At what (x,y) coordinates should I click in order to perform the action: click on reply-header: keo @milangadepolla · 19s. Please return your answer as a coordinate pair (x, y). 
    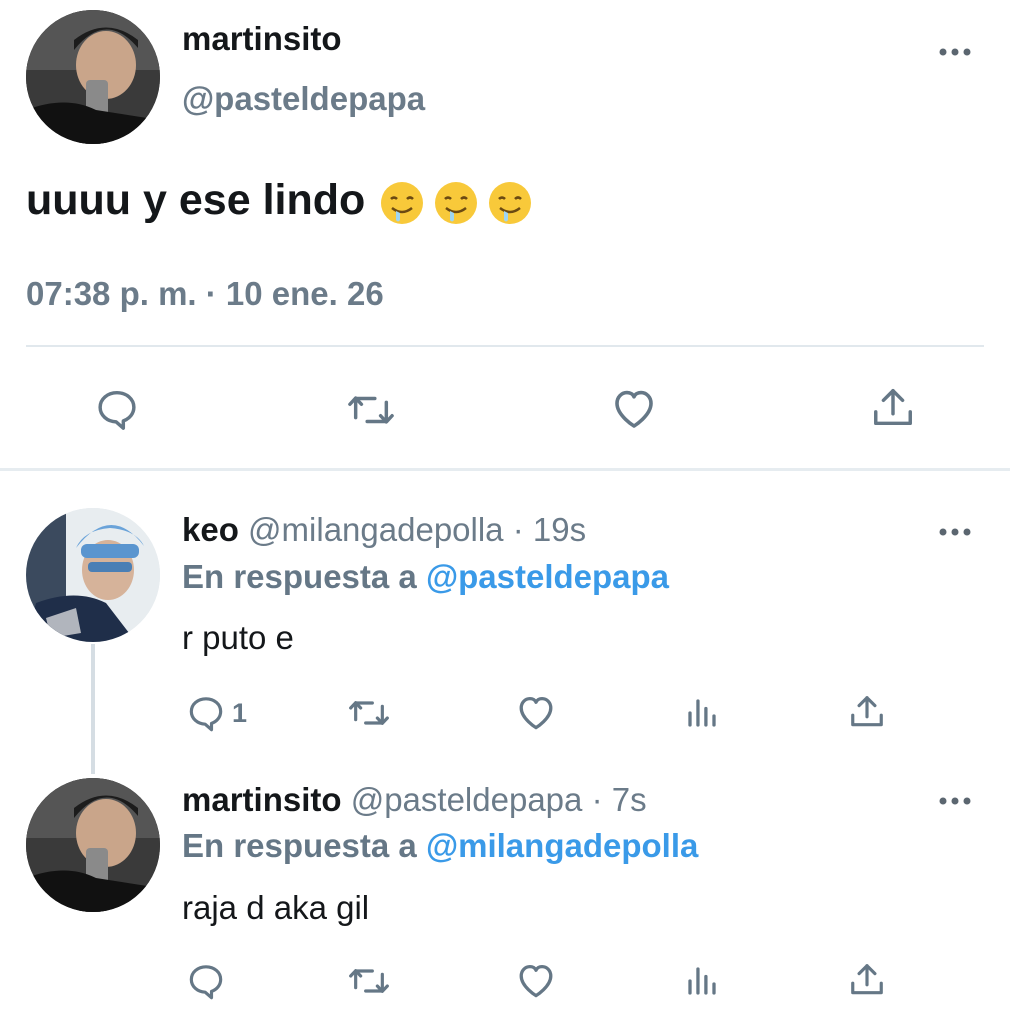
    Looking at the image, I should click on (384, 530).